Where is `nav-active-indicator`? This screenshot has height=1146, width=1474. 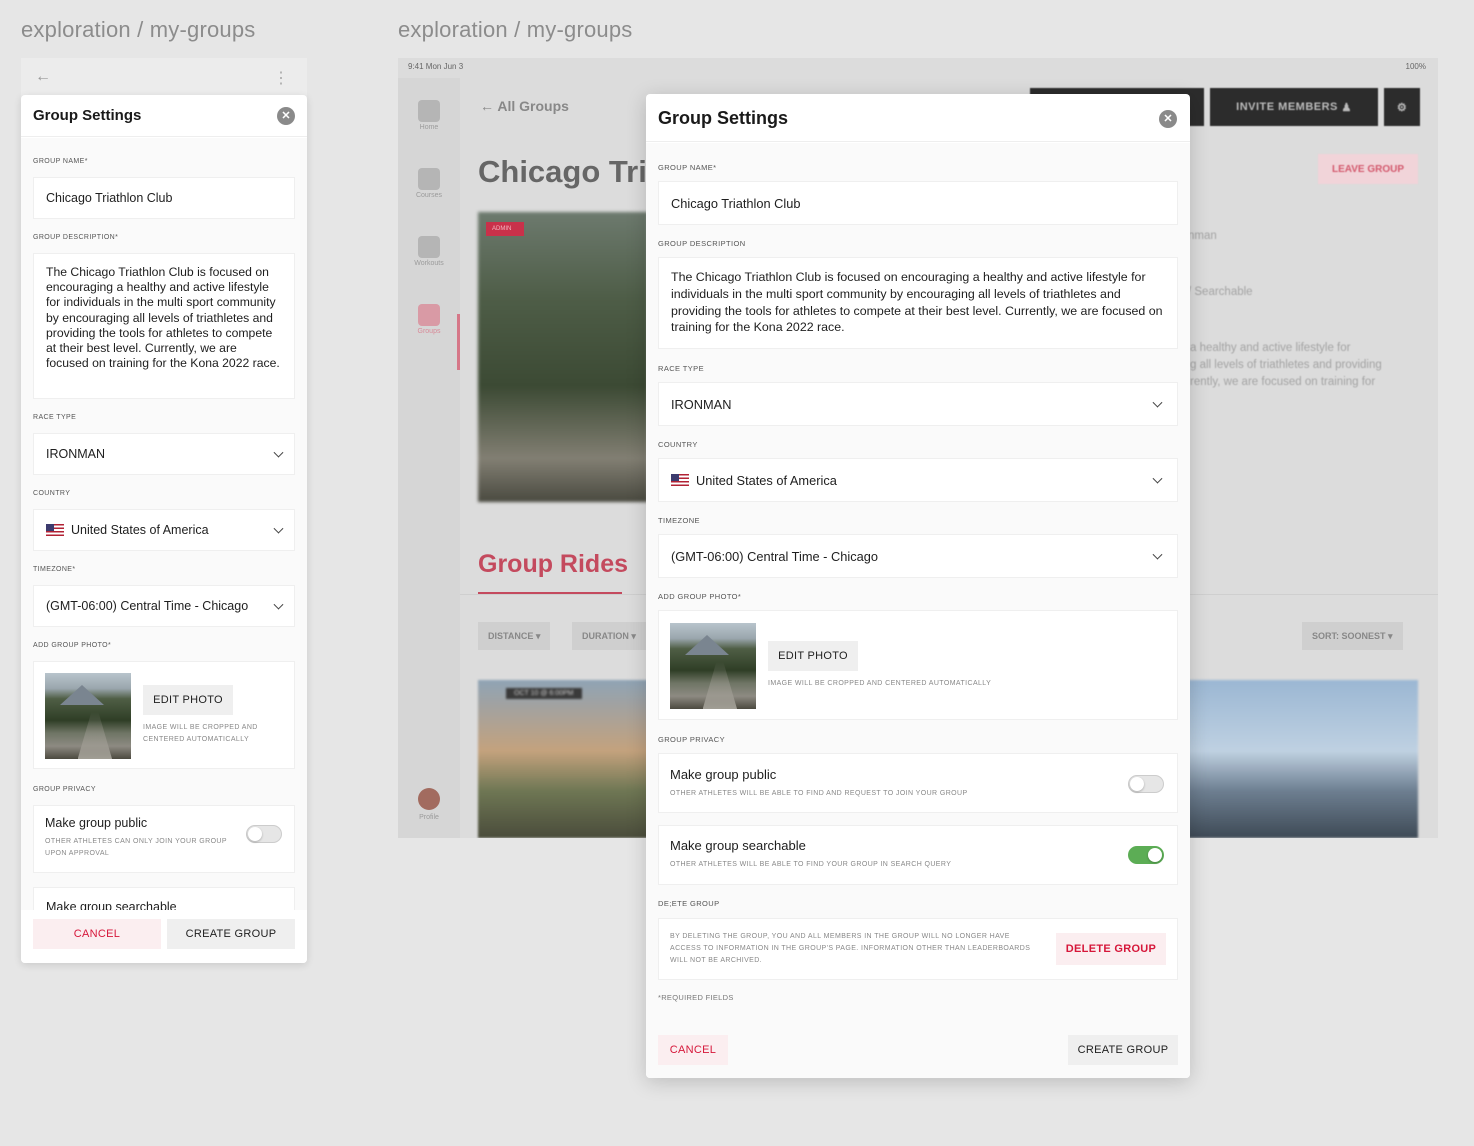 nav-active-indicator is located at coordinates (458, 342).